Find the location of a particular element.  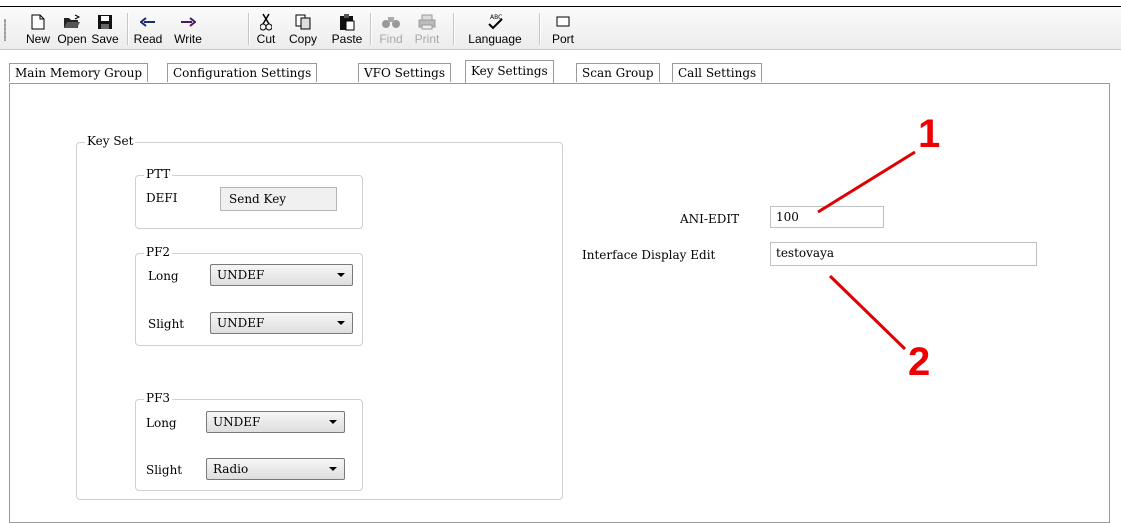

arrow-right-icon is located at coordinates (188, 22).